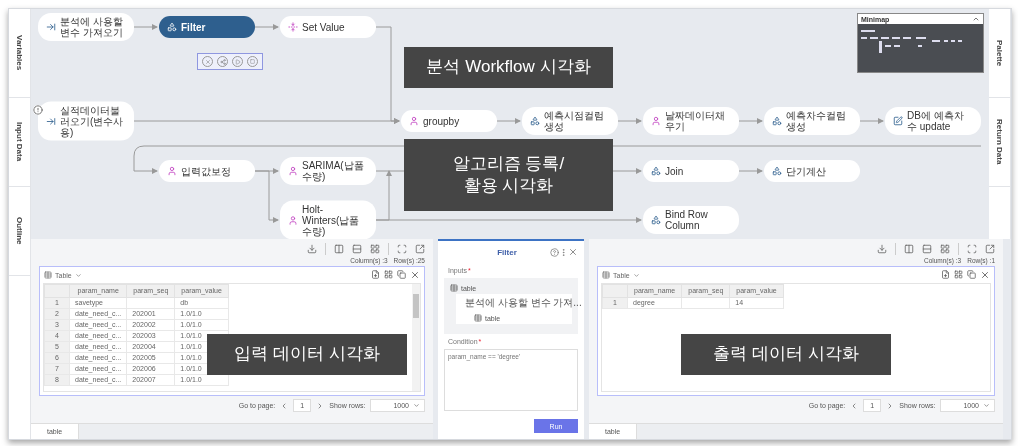 The image size is (1018, 446). I want to click on share-icon, so click(222, 61).